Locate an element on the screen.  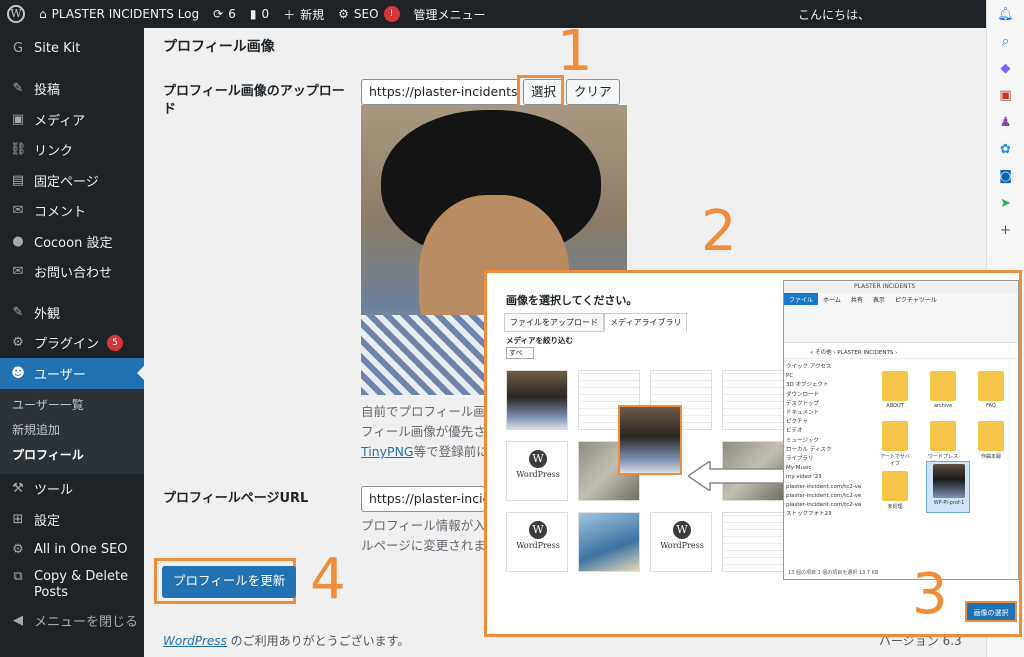
wp-logo-menu: W is located at coordinates (16, 14).